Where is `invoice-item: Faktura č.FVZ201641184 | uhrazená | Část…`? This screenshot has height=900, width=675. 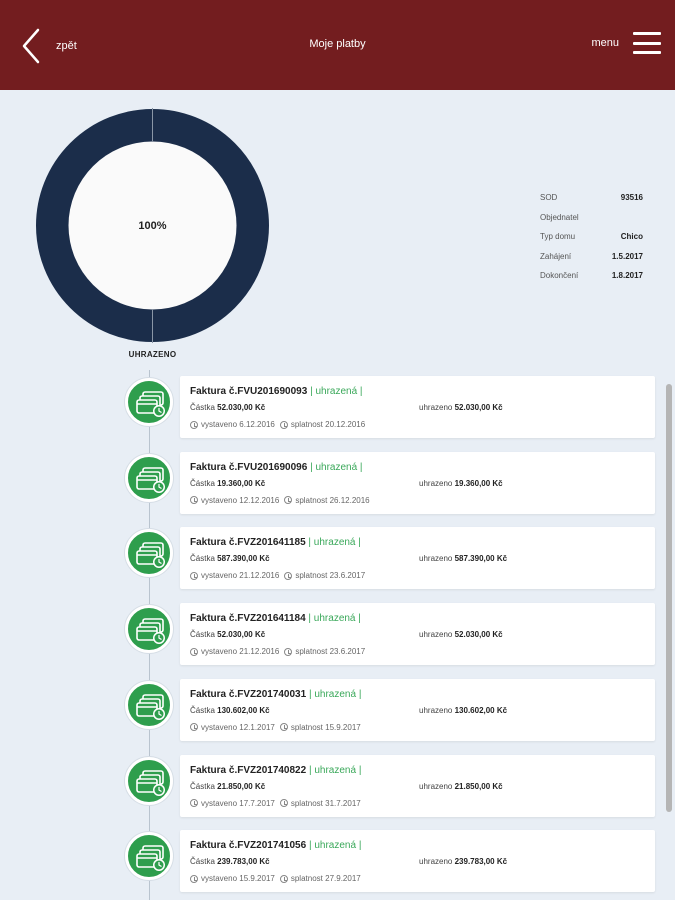
invoice-item: Faktura č.FVZ201641184 | uhrazená | Část… is located at coordinates (337, 634).